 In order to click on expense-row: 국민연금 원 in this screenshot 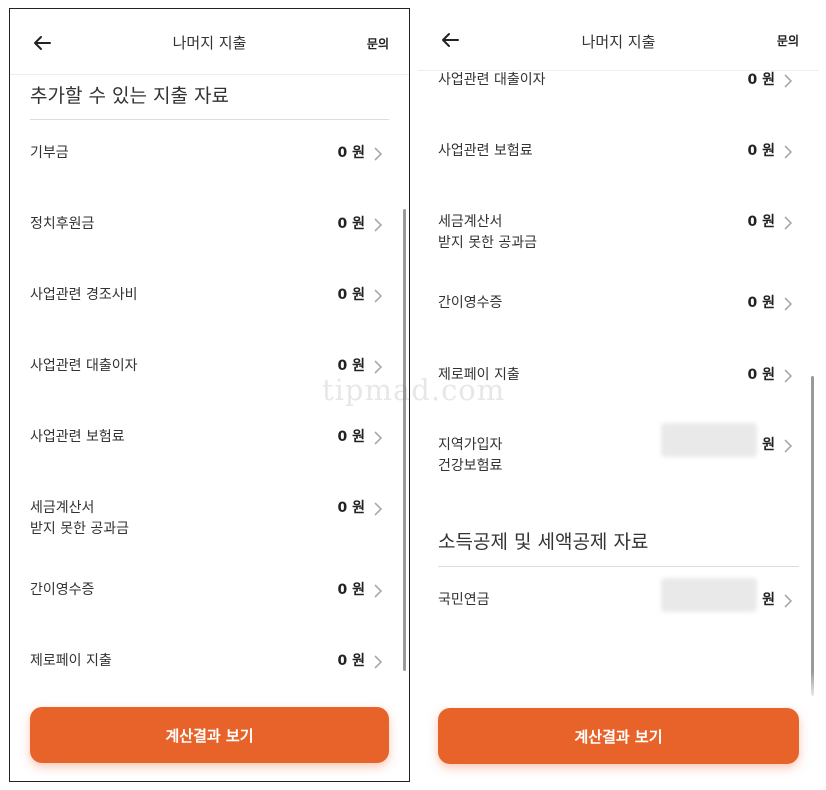, I will do `click(618, 611)`.